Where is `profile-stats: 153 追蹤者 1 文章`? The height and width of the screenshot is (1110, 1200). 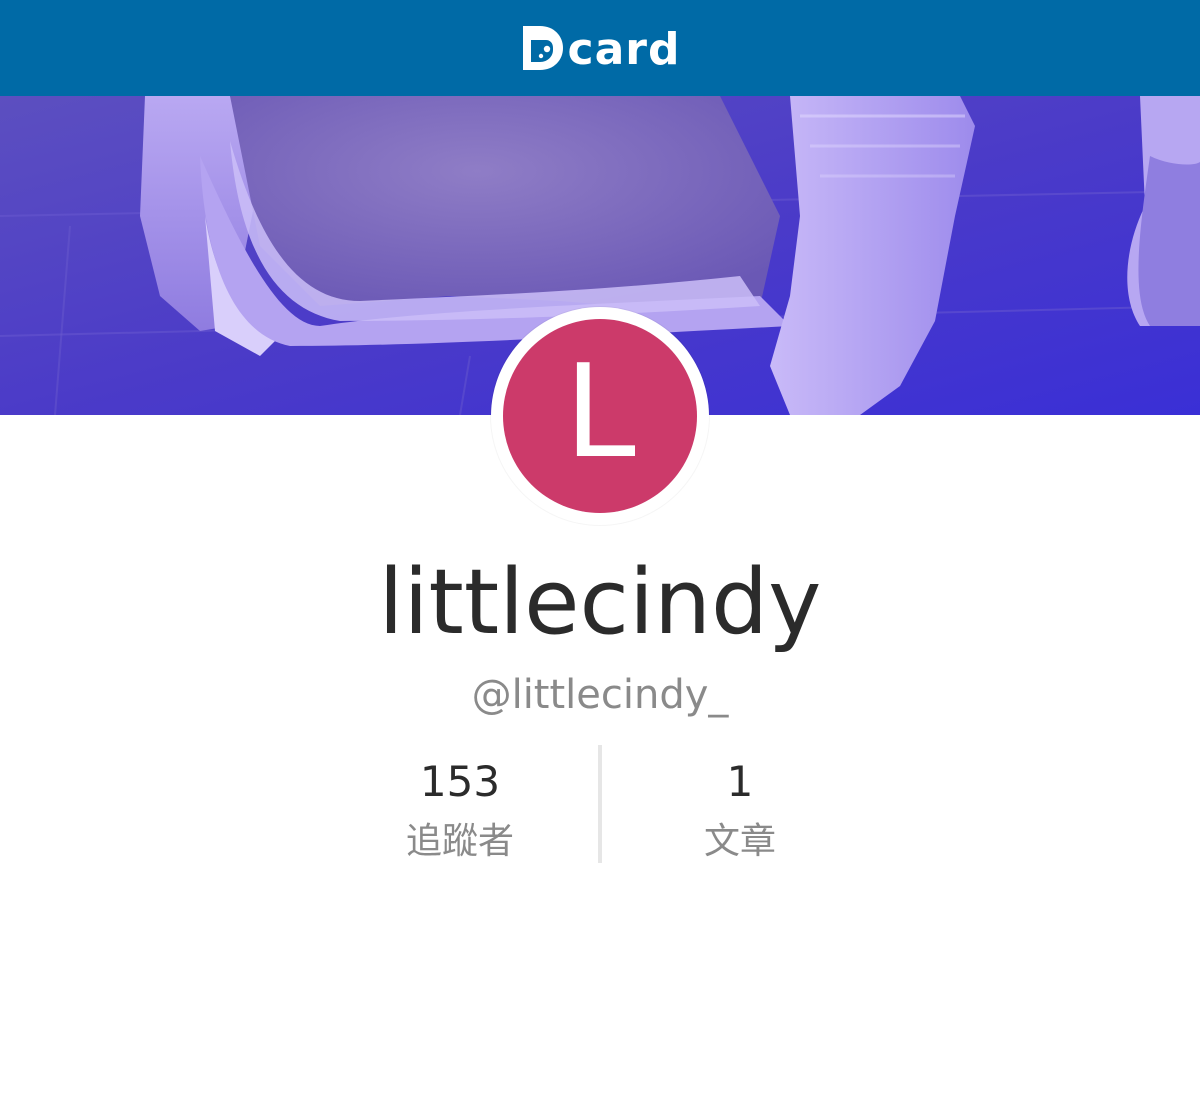
profile-stats: 153 追蹤者 1 文章 is located at coordinates (600, 805).